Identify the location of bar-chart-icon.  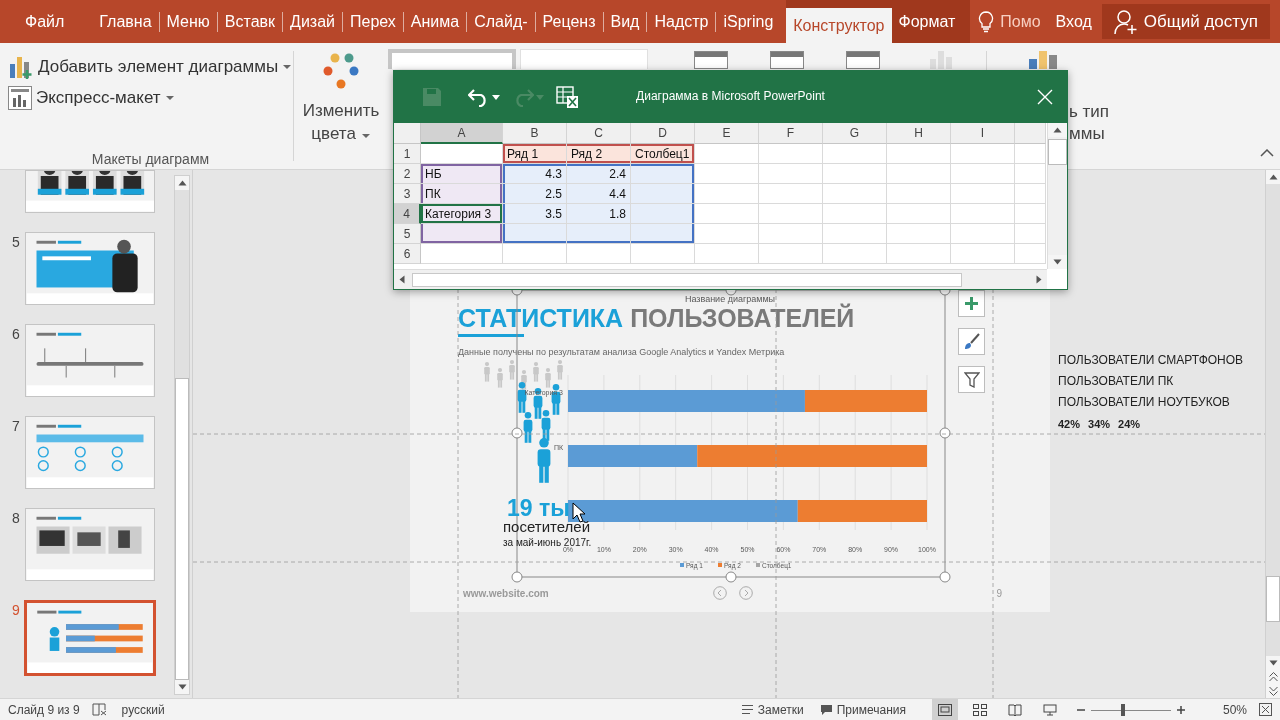
(1044, 60).